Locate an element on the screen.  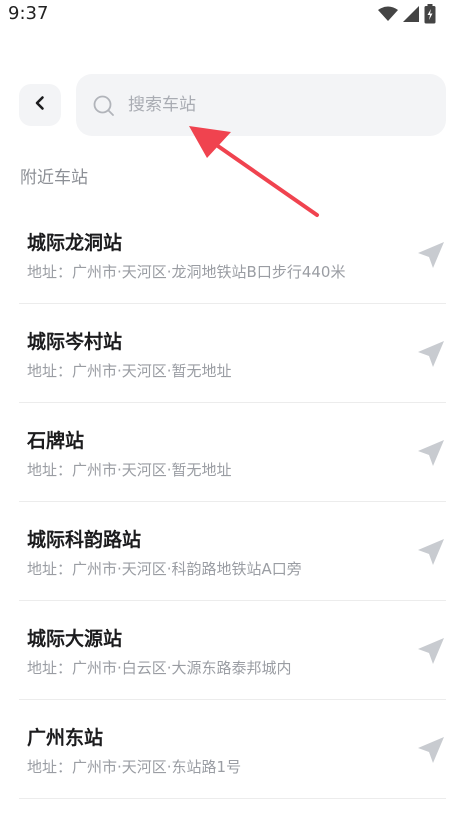
station-item: 城际大源站 地址：广州市·白云区·大源东路泰邦城内 is located at coordinates (232, 650).